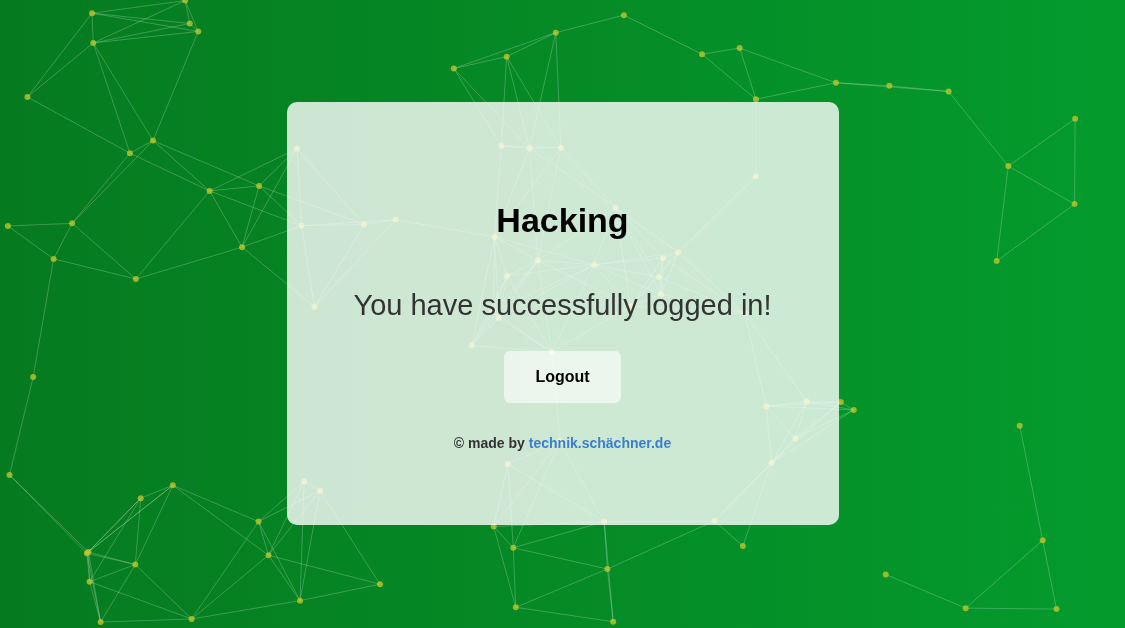 The width and height of the screenshot is (1125, 628). What do you see at coordinates (489, 443) in the screenshot?
I see `footer-text: © made by` at bounding box center [489, 443].